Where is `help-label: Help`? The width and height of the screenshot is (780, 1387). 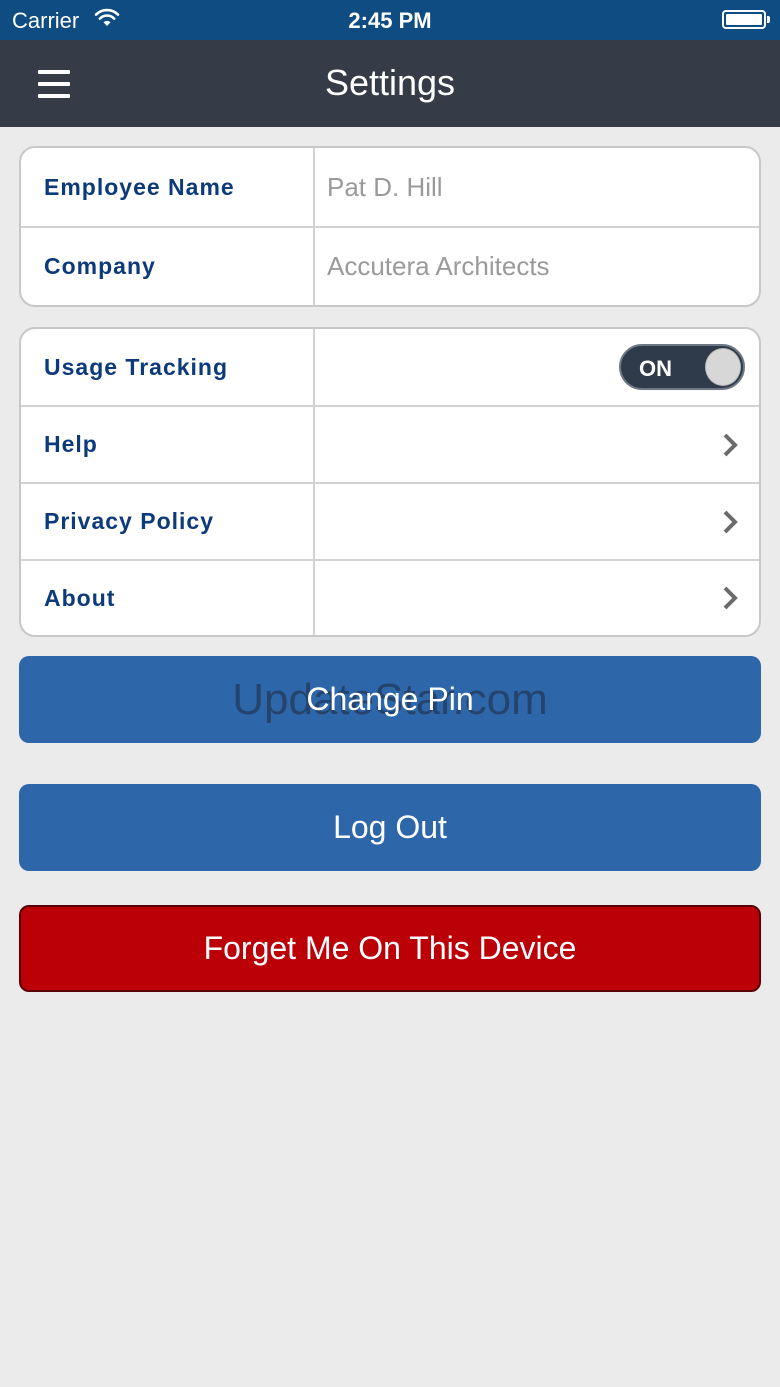
help-label: Help is located at coordinates (168, 444).